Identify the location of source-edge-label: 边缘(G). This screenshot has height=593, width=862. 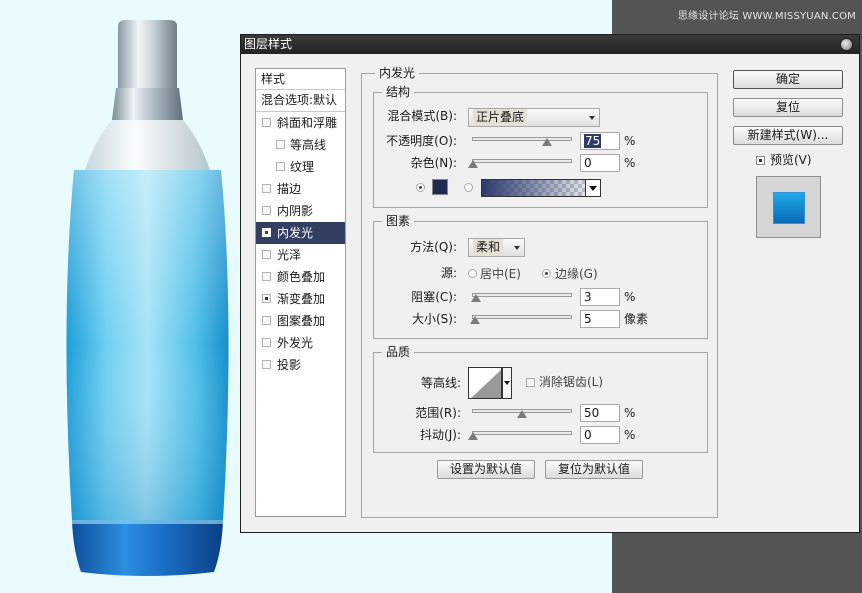
(576, 274).